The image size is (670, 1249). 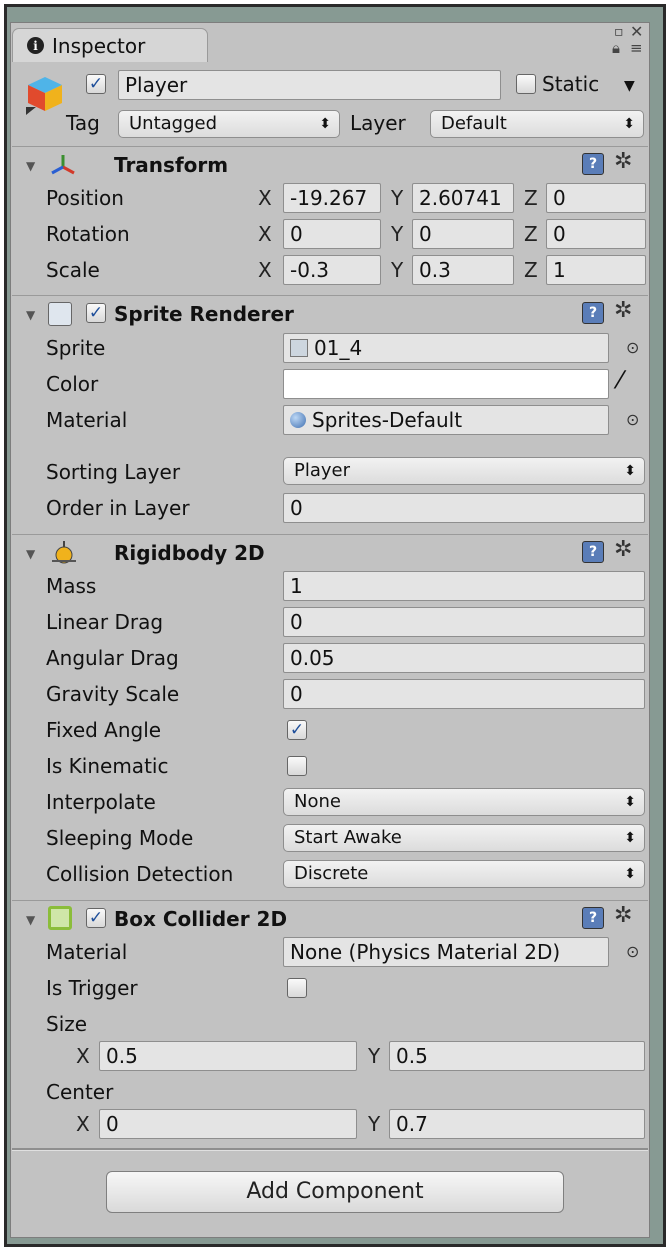 What do you see at coordinates (228, 1056) in the screenshot?
I see `size-x-input: 0.5` at bounding box center [228, 1056].